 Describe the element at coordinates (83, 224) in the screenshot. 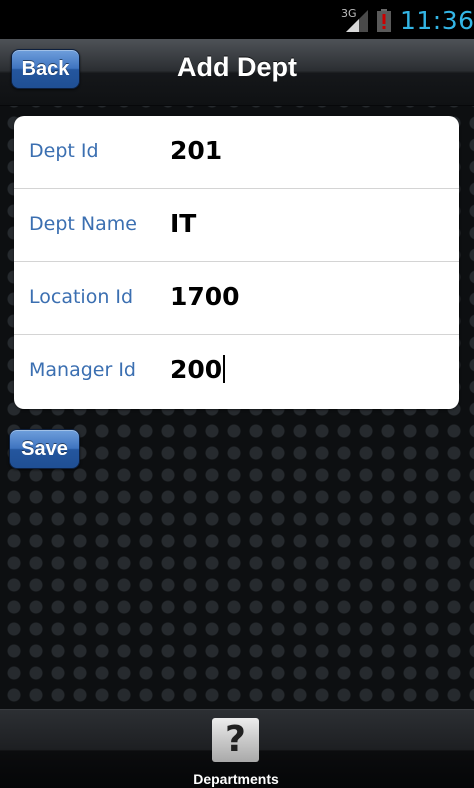

I see `field-label: Dept Name` at that location.